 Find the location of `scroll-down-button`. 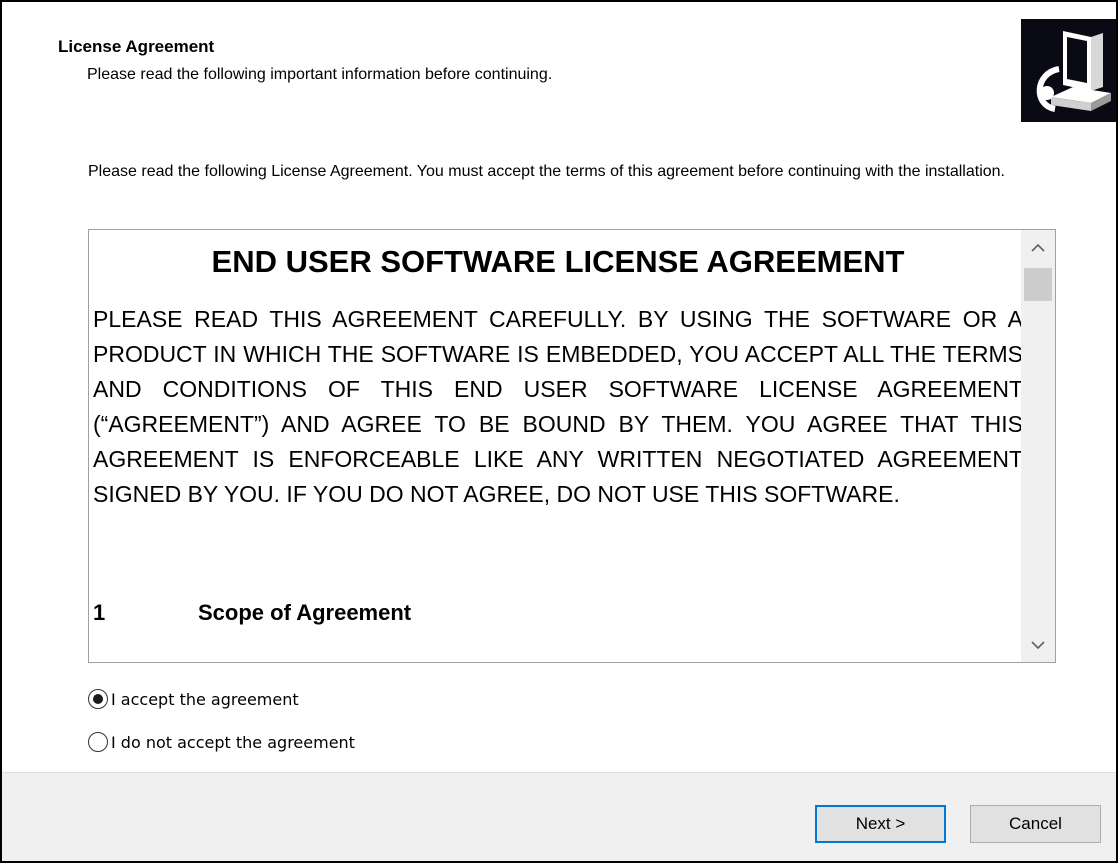

scroll-down-button is located at coordinates (1038, 645).